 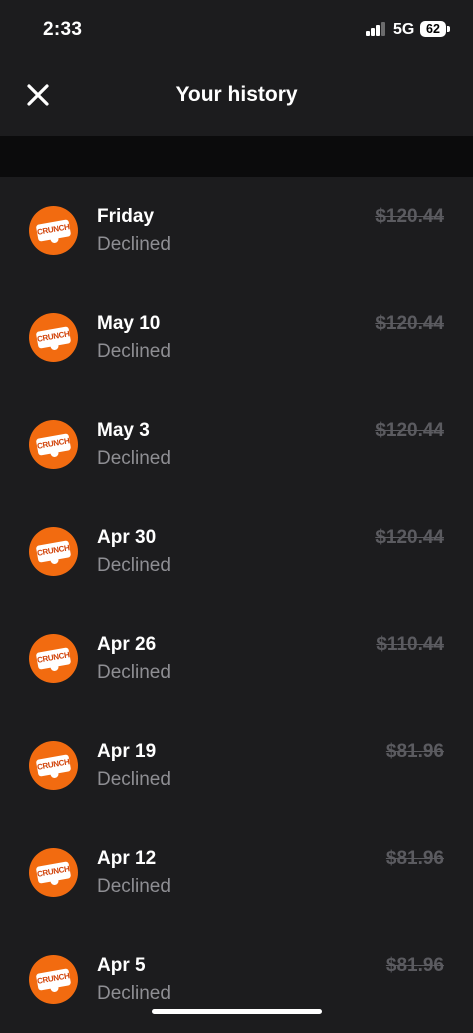 What do you see at coordinates (236, 444) in the screenshot?
I see `transaction-row: CRUNCH May 3 Declined $120.44` at bounding box center [236, 444].